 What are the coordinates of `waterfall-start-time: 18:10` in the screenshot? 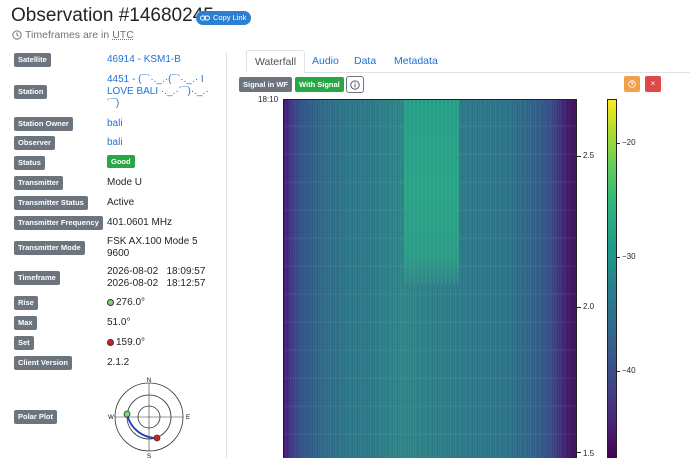 It's located at (268, 99).